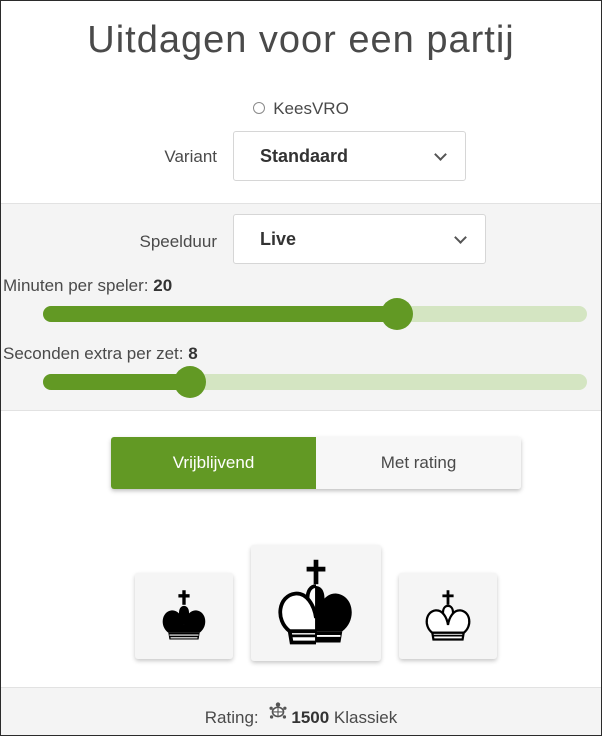 The image size is (602, 736). What do you see at coordinates (349, 156) in the screenshot?
I see `variant-select: Standaard` at bounding box center [349, 156].